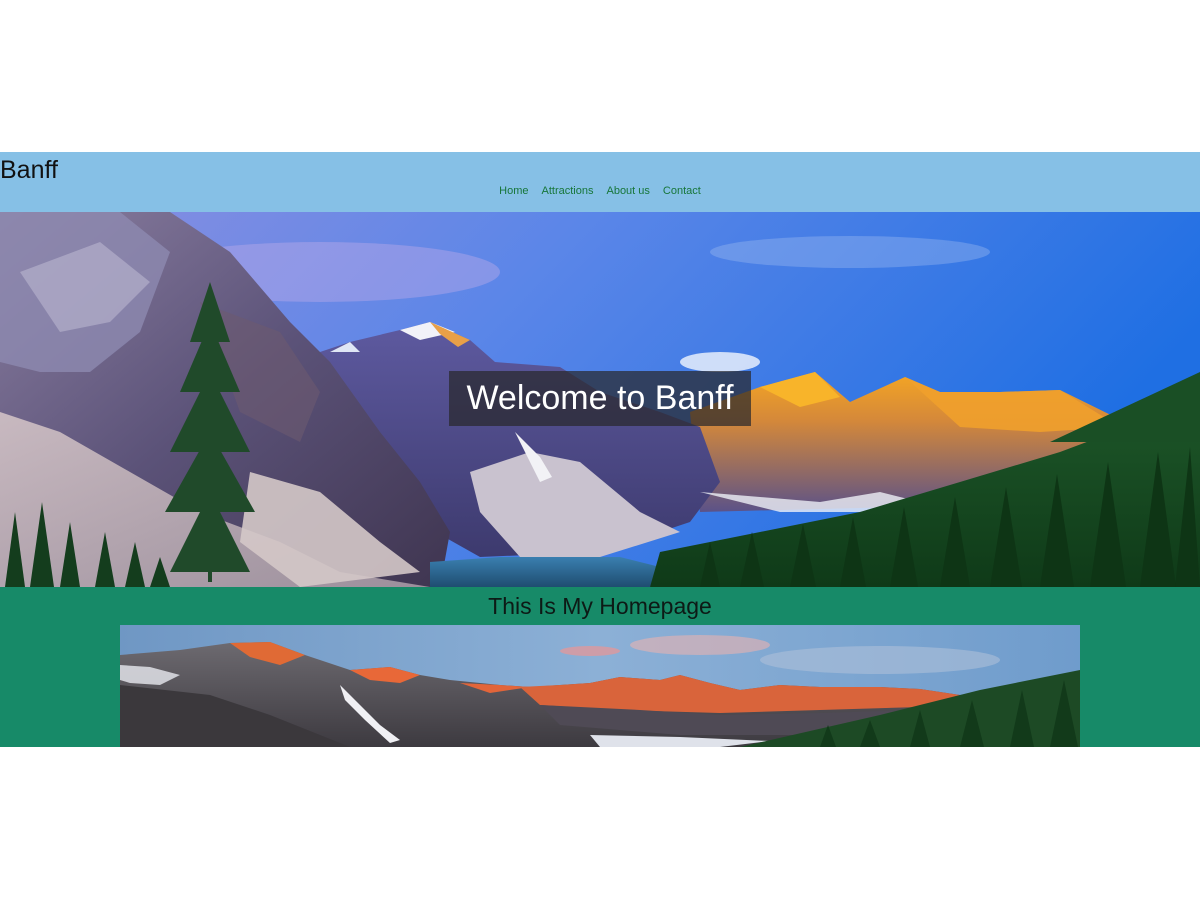 The width and height of the screenshot is (1200, 900). What do you see at coordinates (513, 191) in the screenshot?
I see `nav-link-home: Home` at bounding box center [513, 191].